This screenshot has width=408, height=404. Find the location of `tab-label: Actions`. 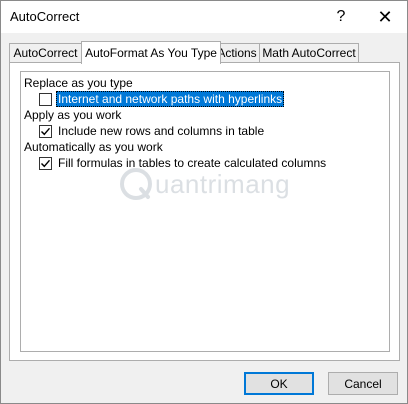

tab-label: Actions is located at coordinates (237, 53).